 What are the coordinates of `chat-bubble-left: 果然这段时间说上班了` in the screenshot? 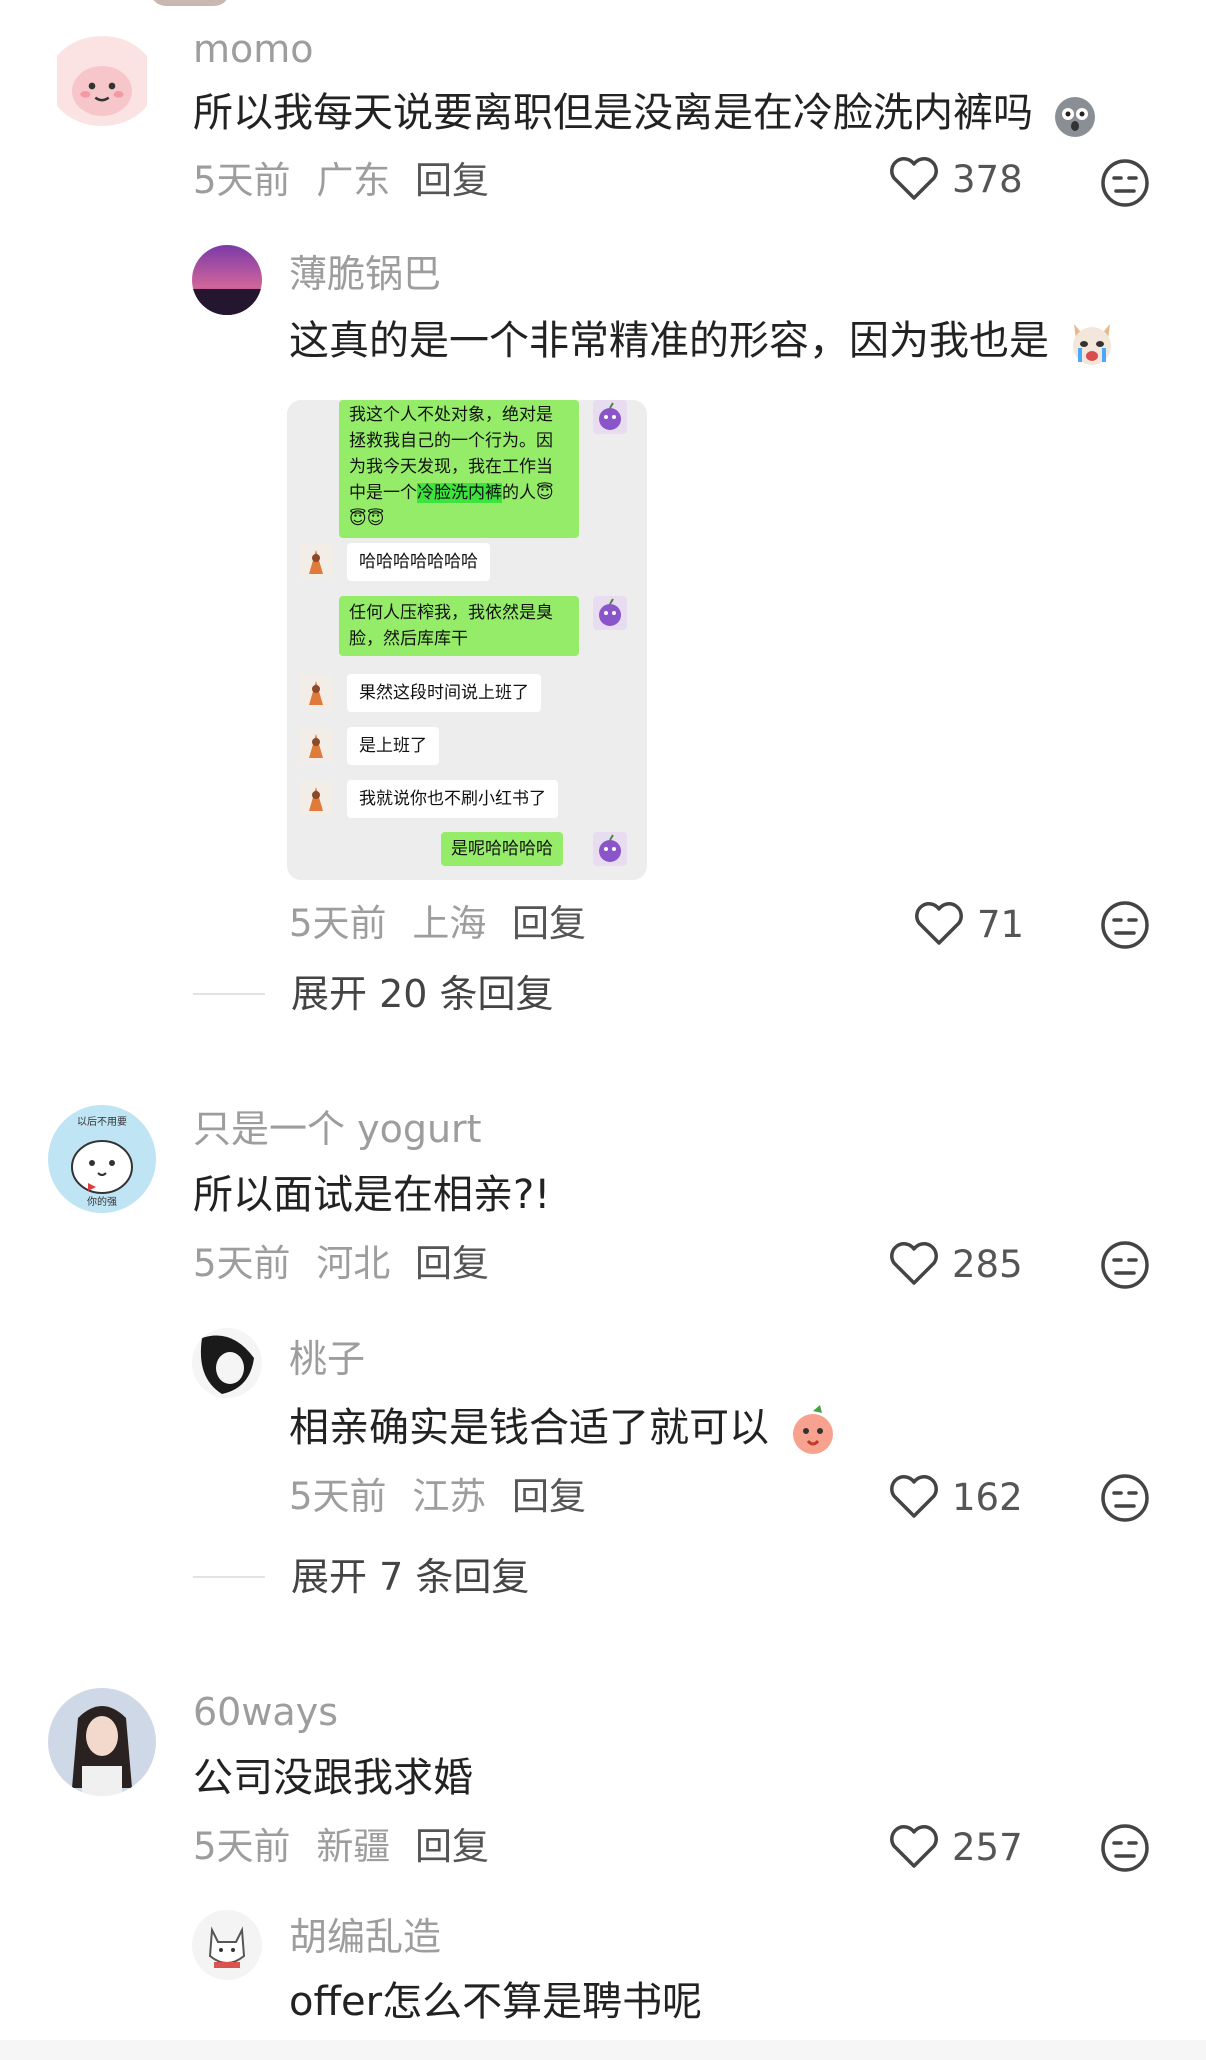 It's located at (444, 693).